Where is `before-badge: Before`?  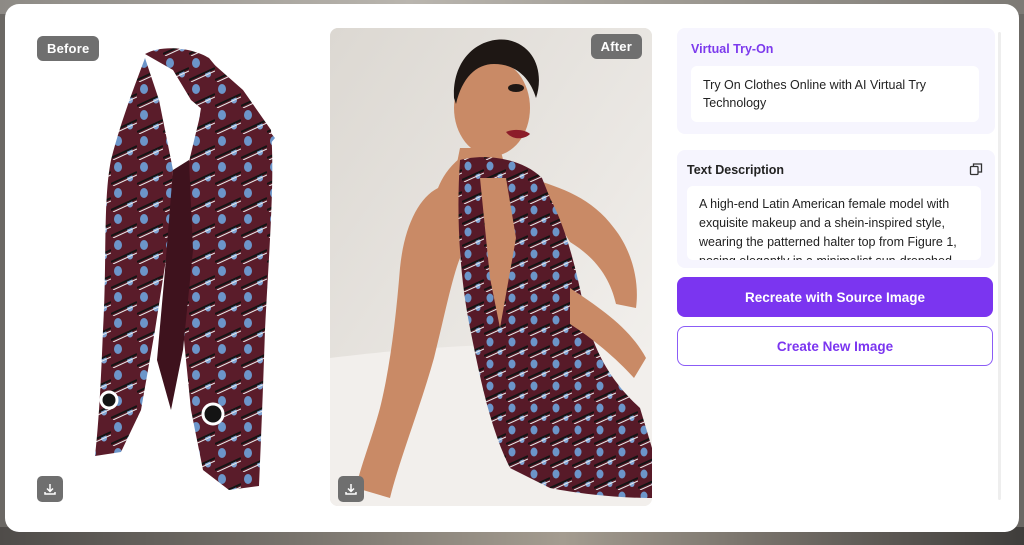
before-badge: Before is located at coordinates (68, 48).